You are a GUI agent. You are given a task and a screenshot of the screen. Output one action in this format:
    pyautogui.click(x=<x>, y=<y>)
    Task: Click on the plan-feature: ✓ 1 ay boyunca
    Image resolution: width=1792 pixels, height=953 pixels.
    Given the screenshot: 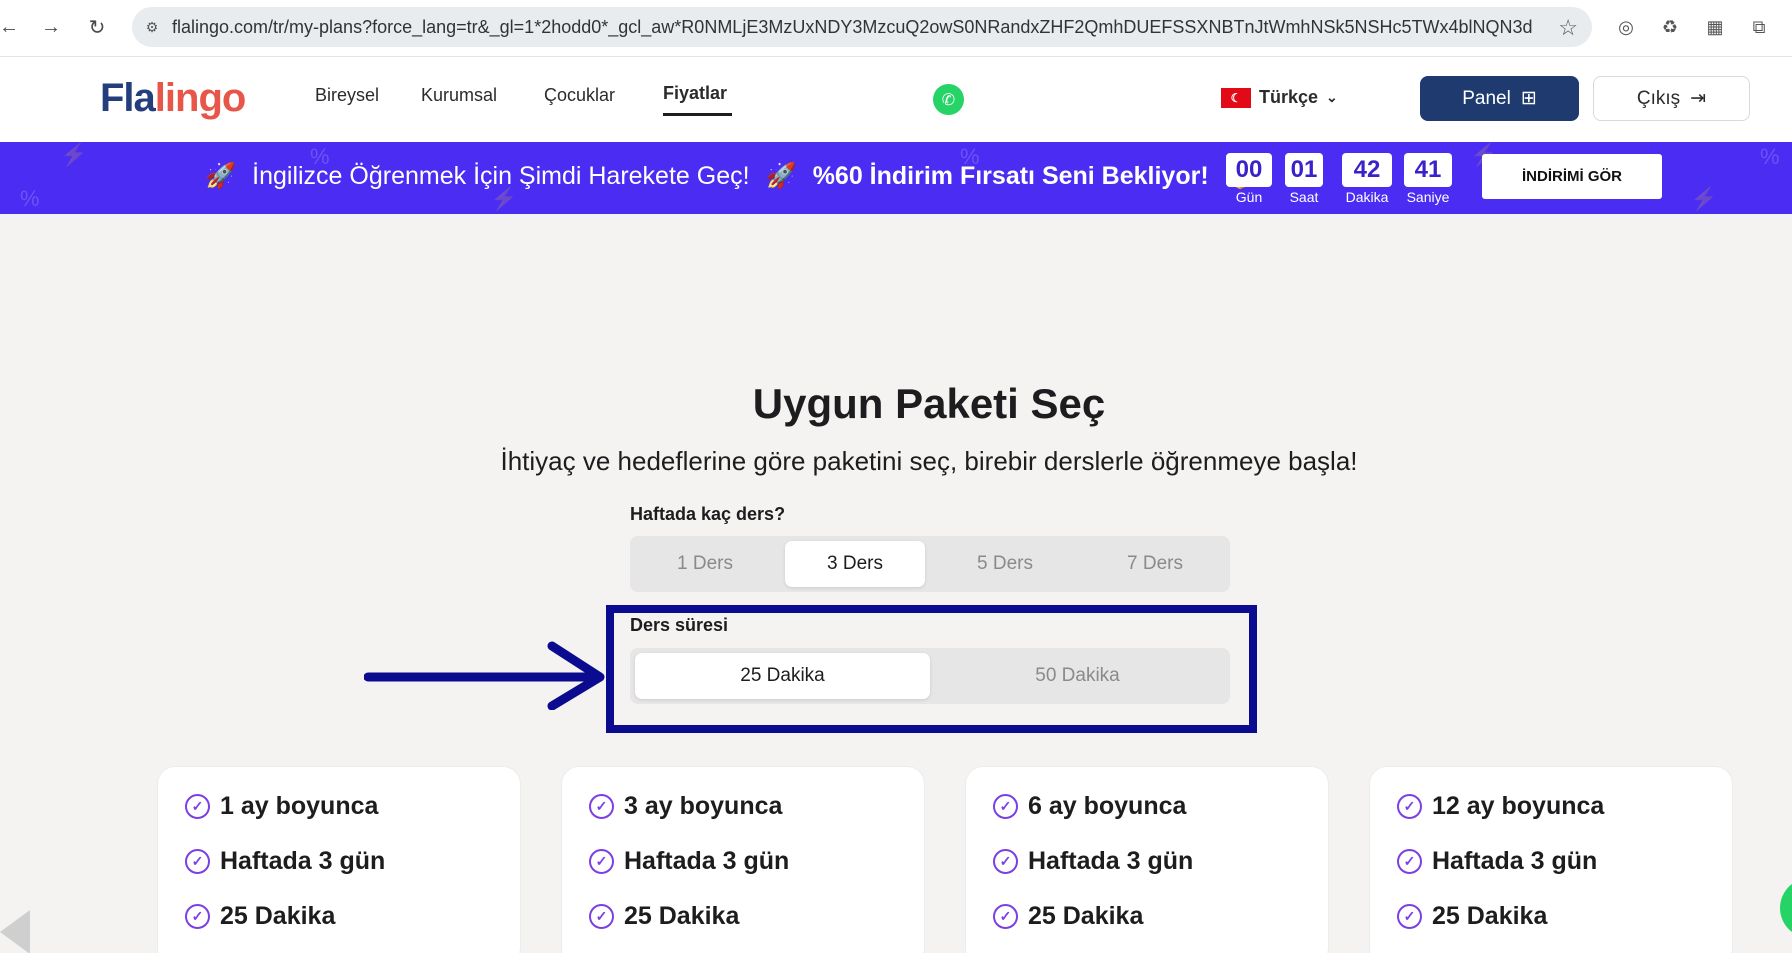 What is the action you would take?
    pyautogui.click(x=281, y=806)
    